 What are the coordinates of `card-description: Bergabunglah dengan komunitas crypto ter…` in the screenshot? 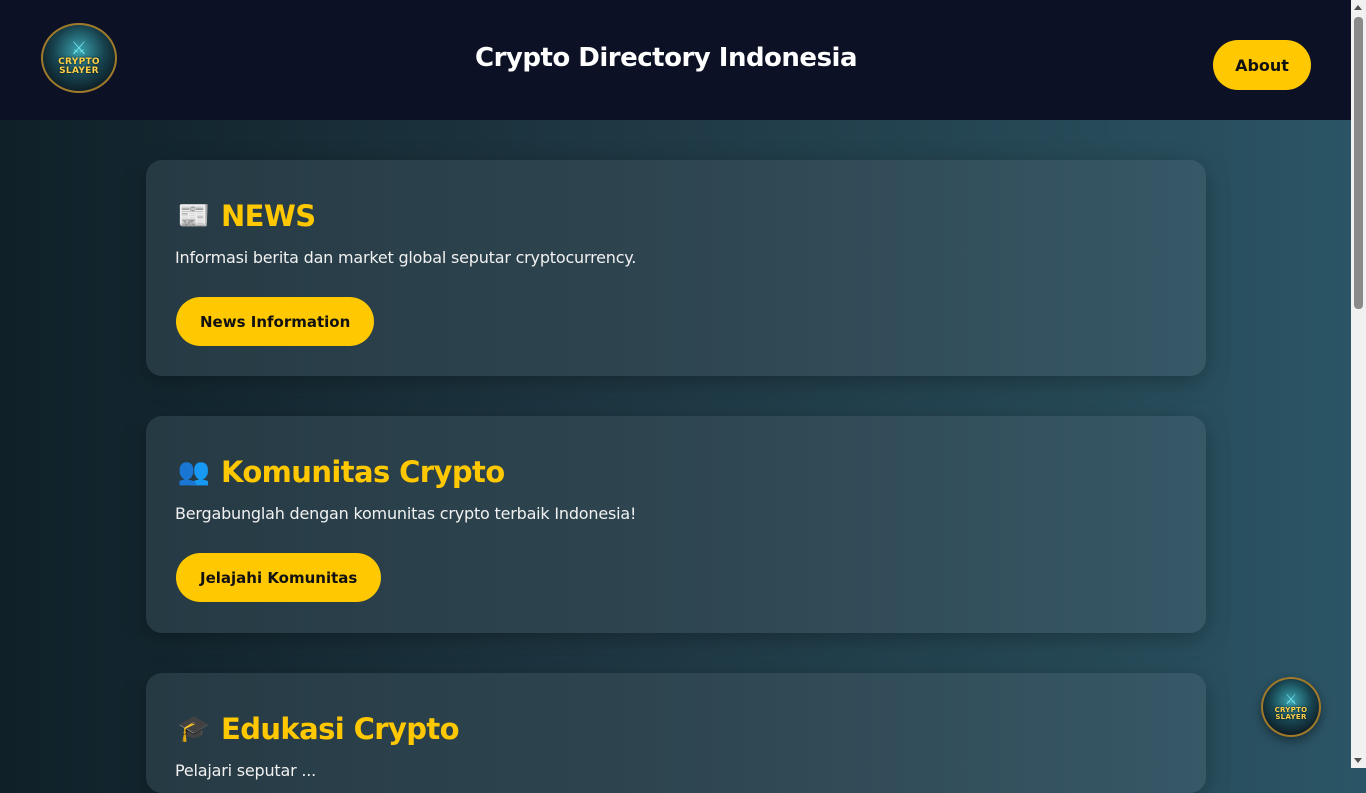 It's located at (406, 513).